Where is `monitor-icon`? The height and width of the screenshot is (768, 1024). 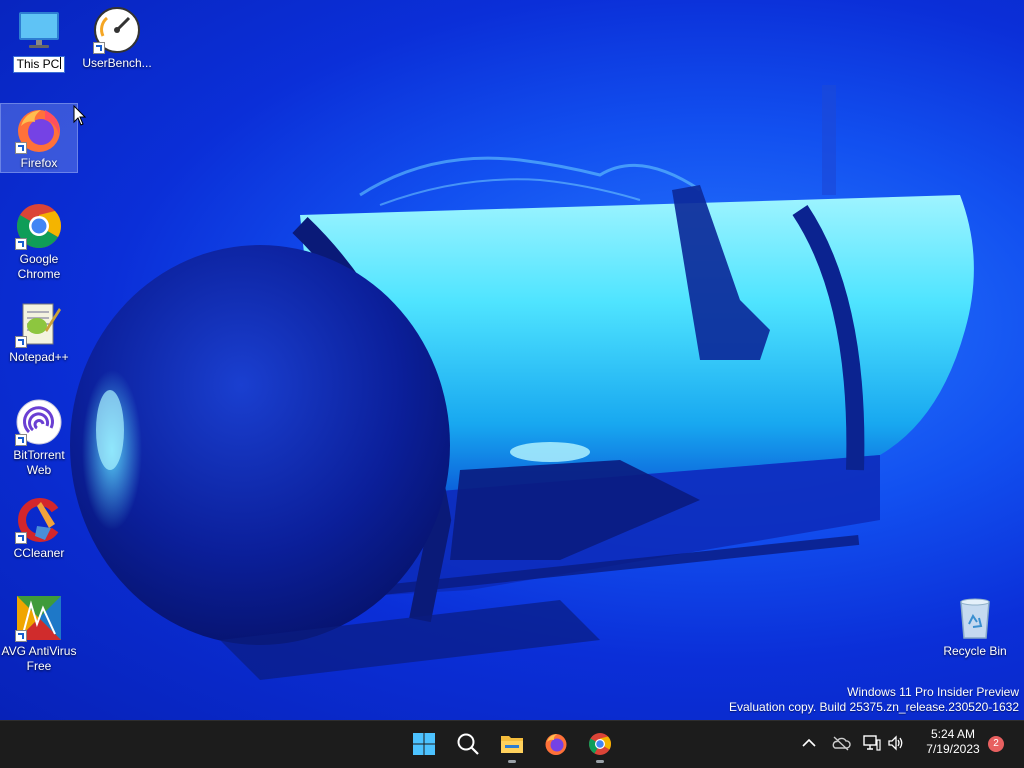 monitor-icon is located at coordinates (39, 30).